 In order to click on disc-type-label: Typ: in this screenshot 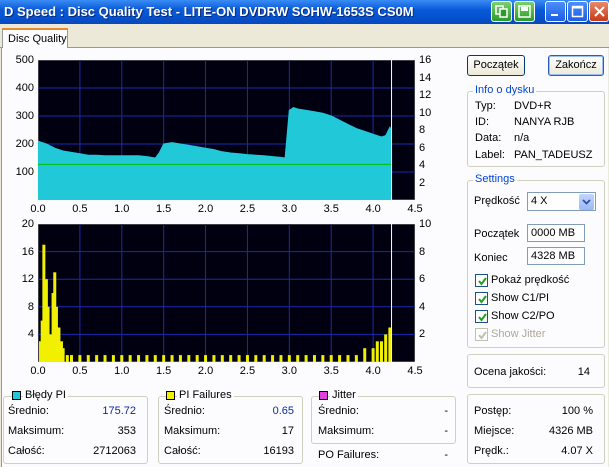, I will do `click(485, 106)`.